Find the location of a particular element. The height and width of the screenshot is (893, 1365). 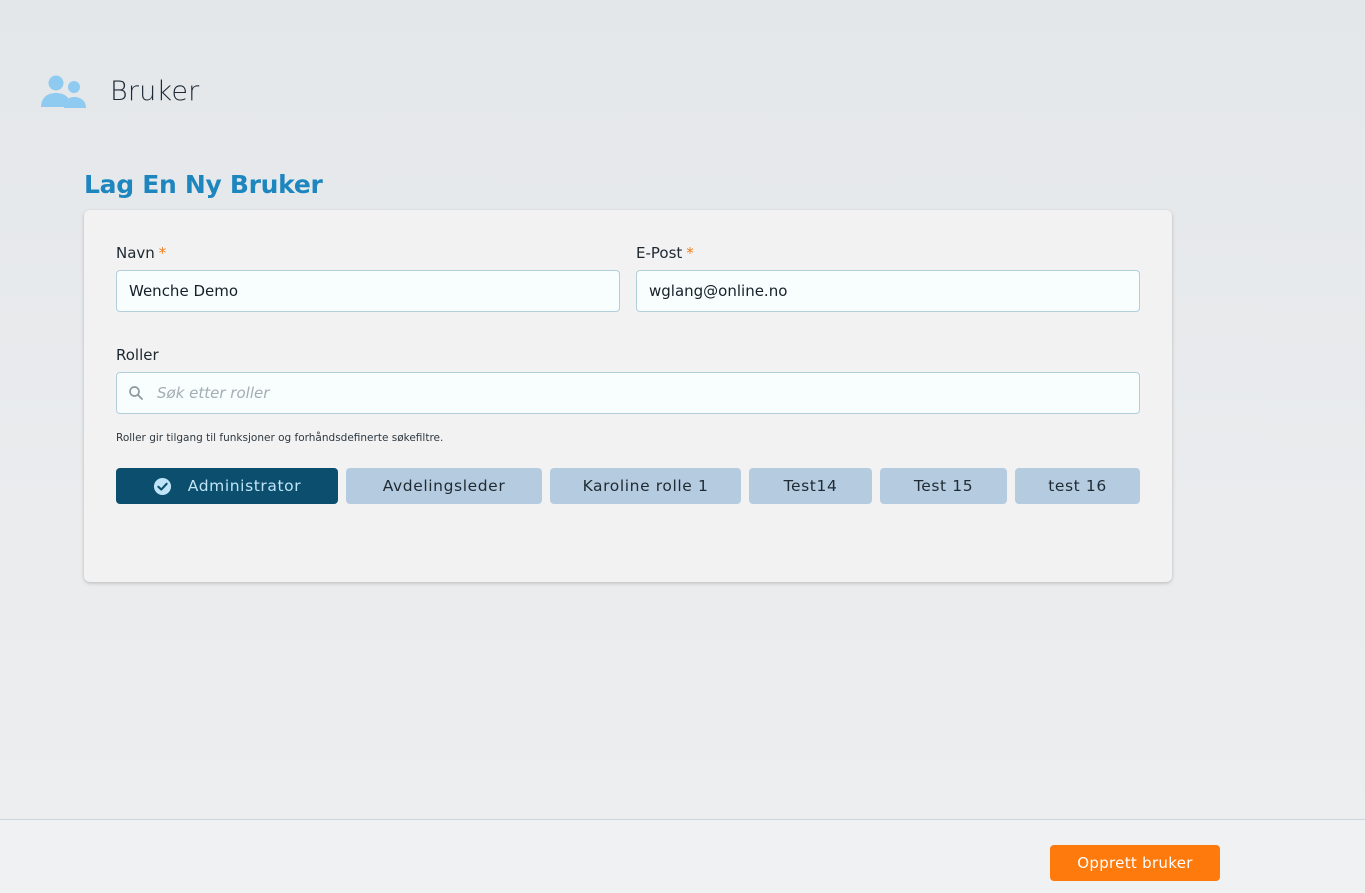

name-field-value: Wenche Demo is located at coordinates (184, 291).